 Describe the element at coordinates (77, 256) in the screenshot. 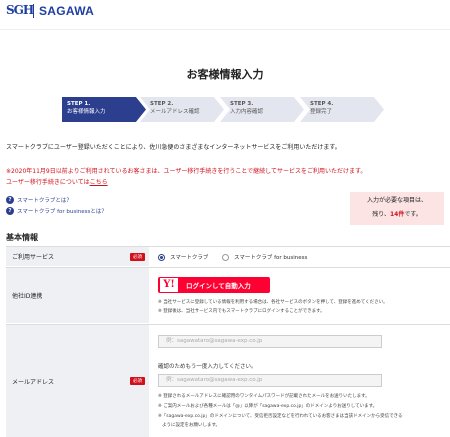

I see `service-label: ご利用サービス 必須` at that location.